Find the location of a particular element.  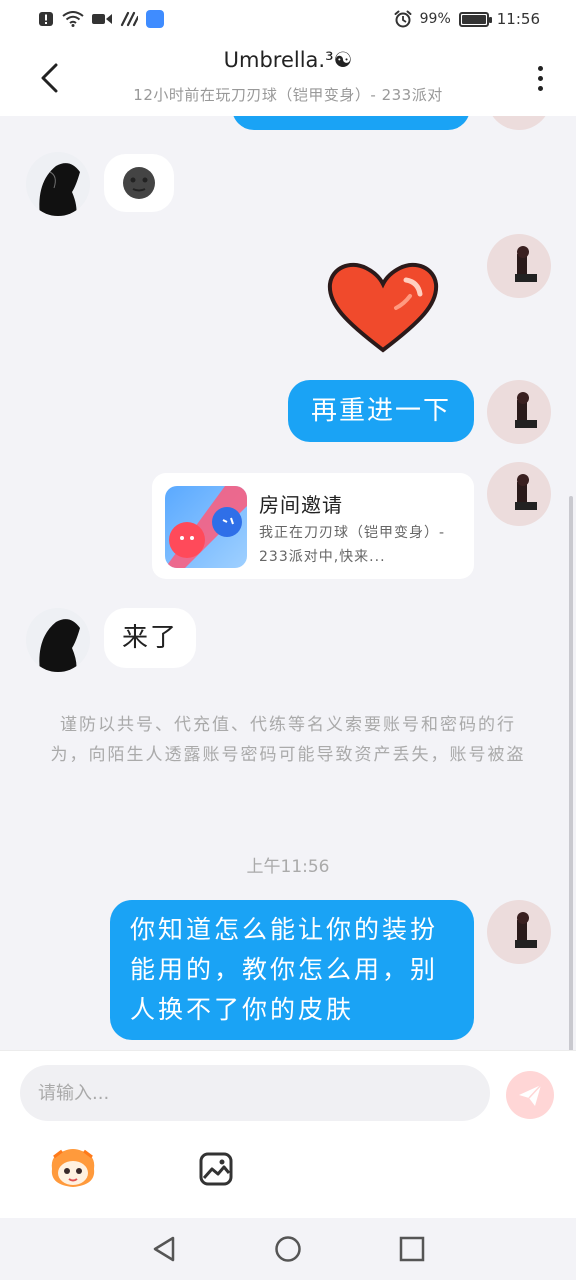

heart-icon is located at coordinates (383, 307).